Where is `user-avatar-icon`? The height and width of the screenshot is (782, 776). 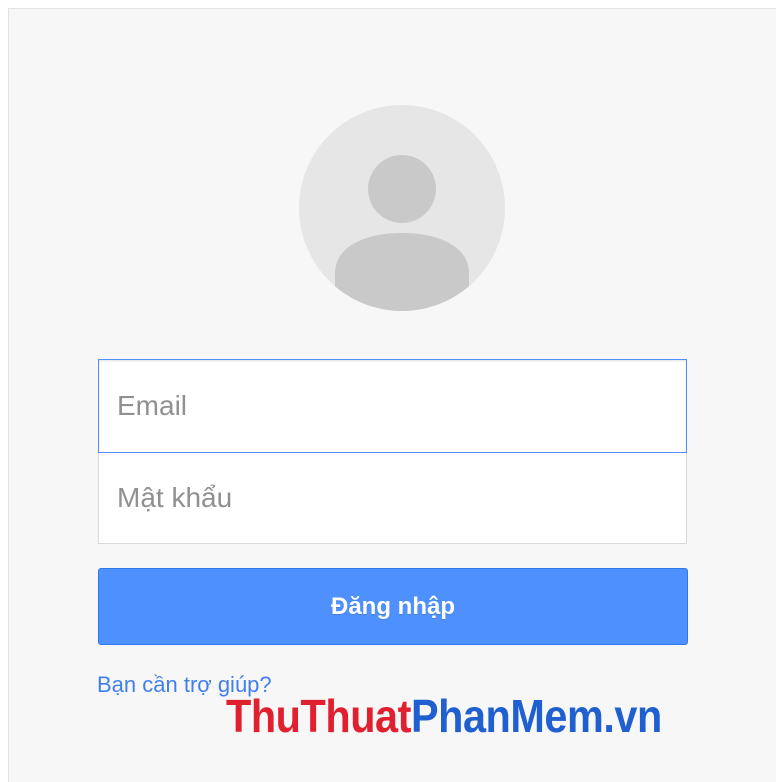
user-avatar-icon is located at coordinates (402, 208).